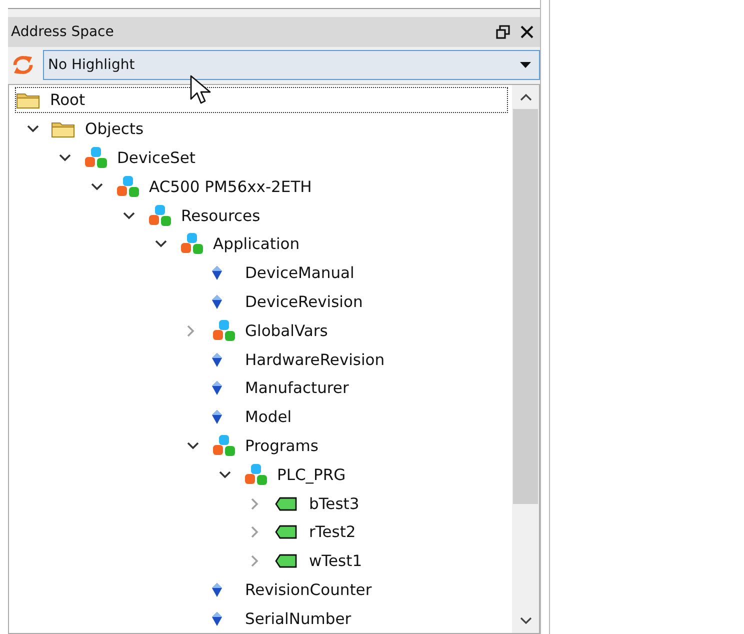 The height and width of the screenshot is (634, 744). Describe the element at coordinates (268, 445) in the screenshot. I see `tree-item: Programs` at that location.